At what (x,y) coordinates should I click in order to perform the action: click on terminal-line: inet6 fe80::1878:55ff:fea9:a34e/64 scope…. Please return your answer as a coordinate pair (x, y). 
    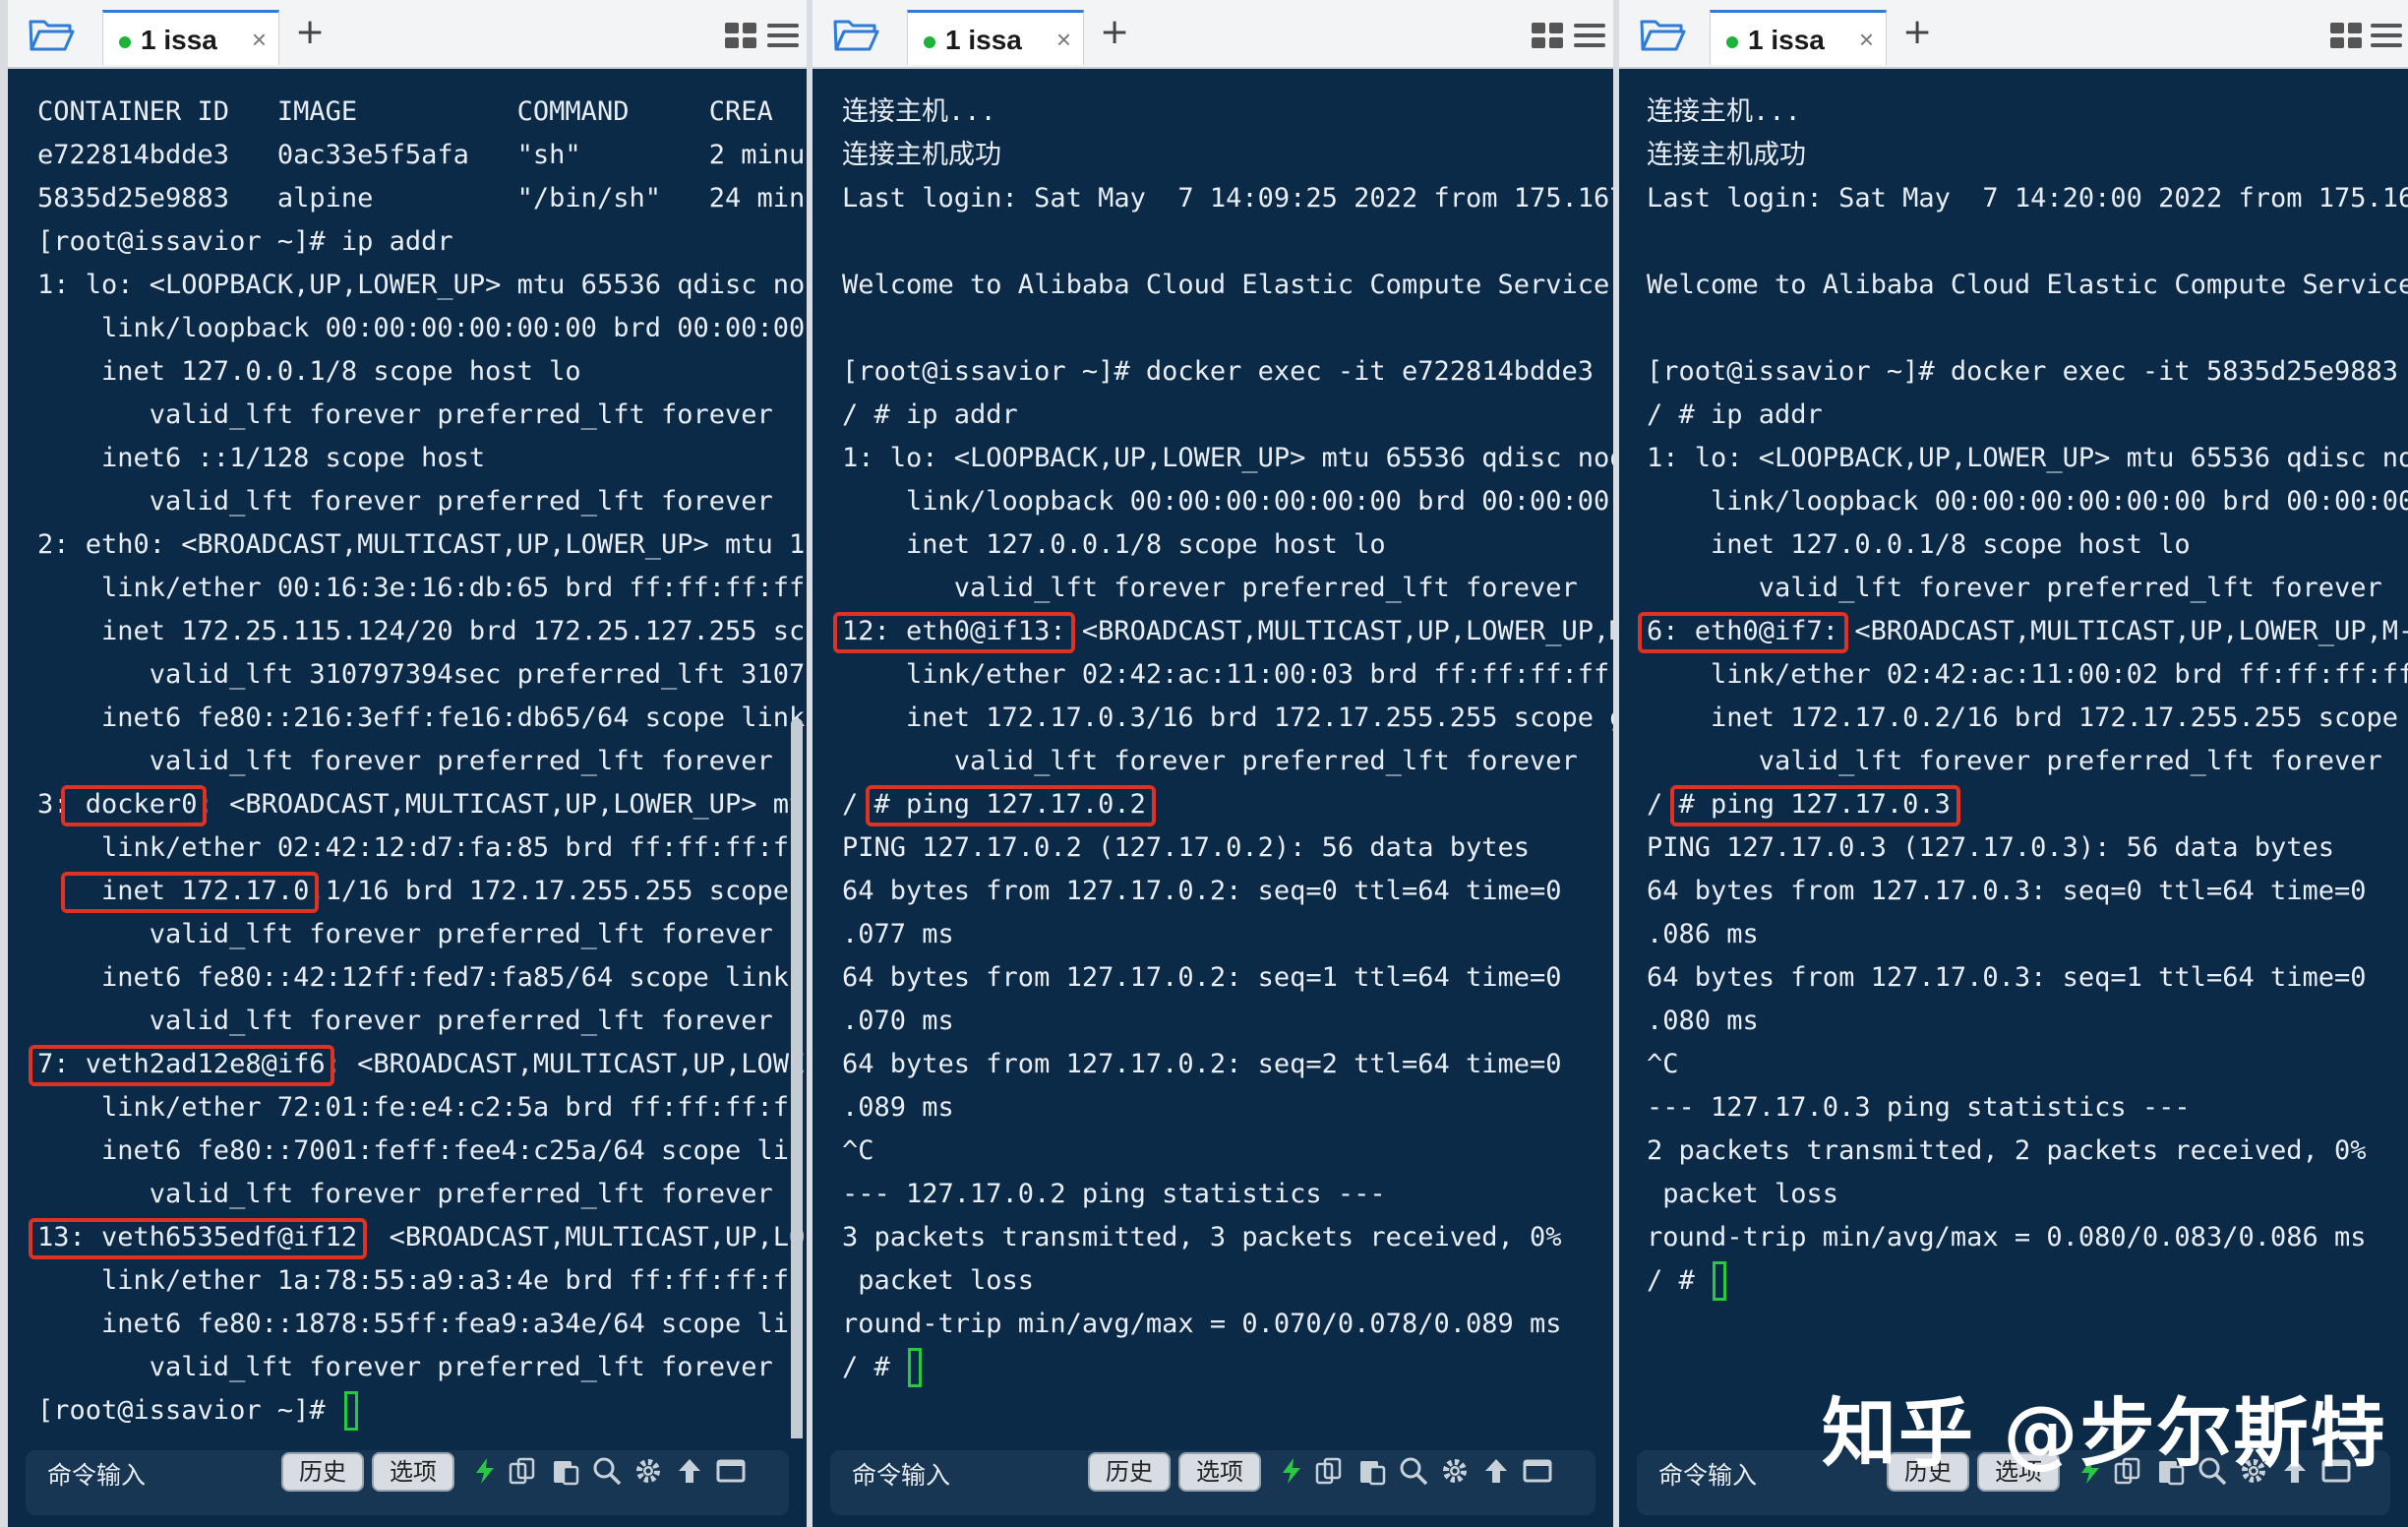
    Looking at the image, I should click on (421, 1324).